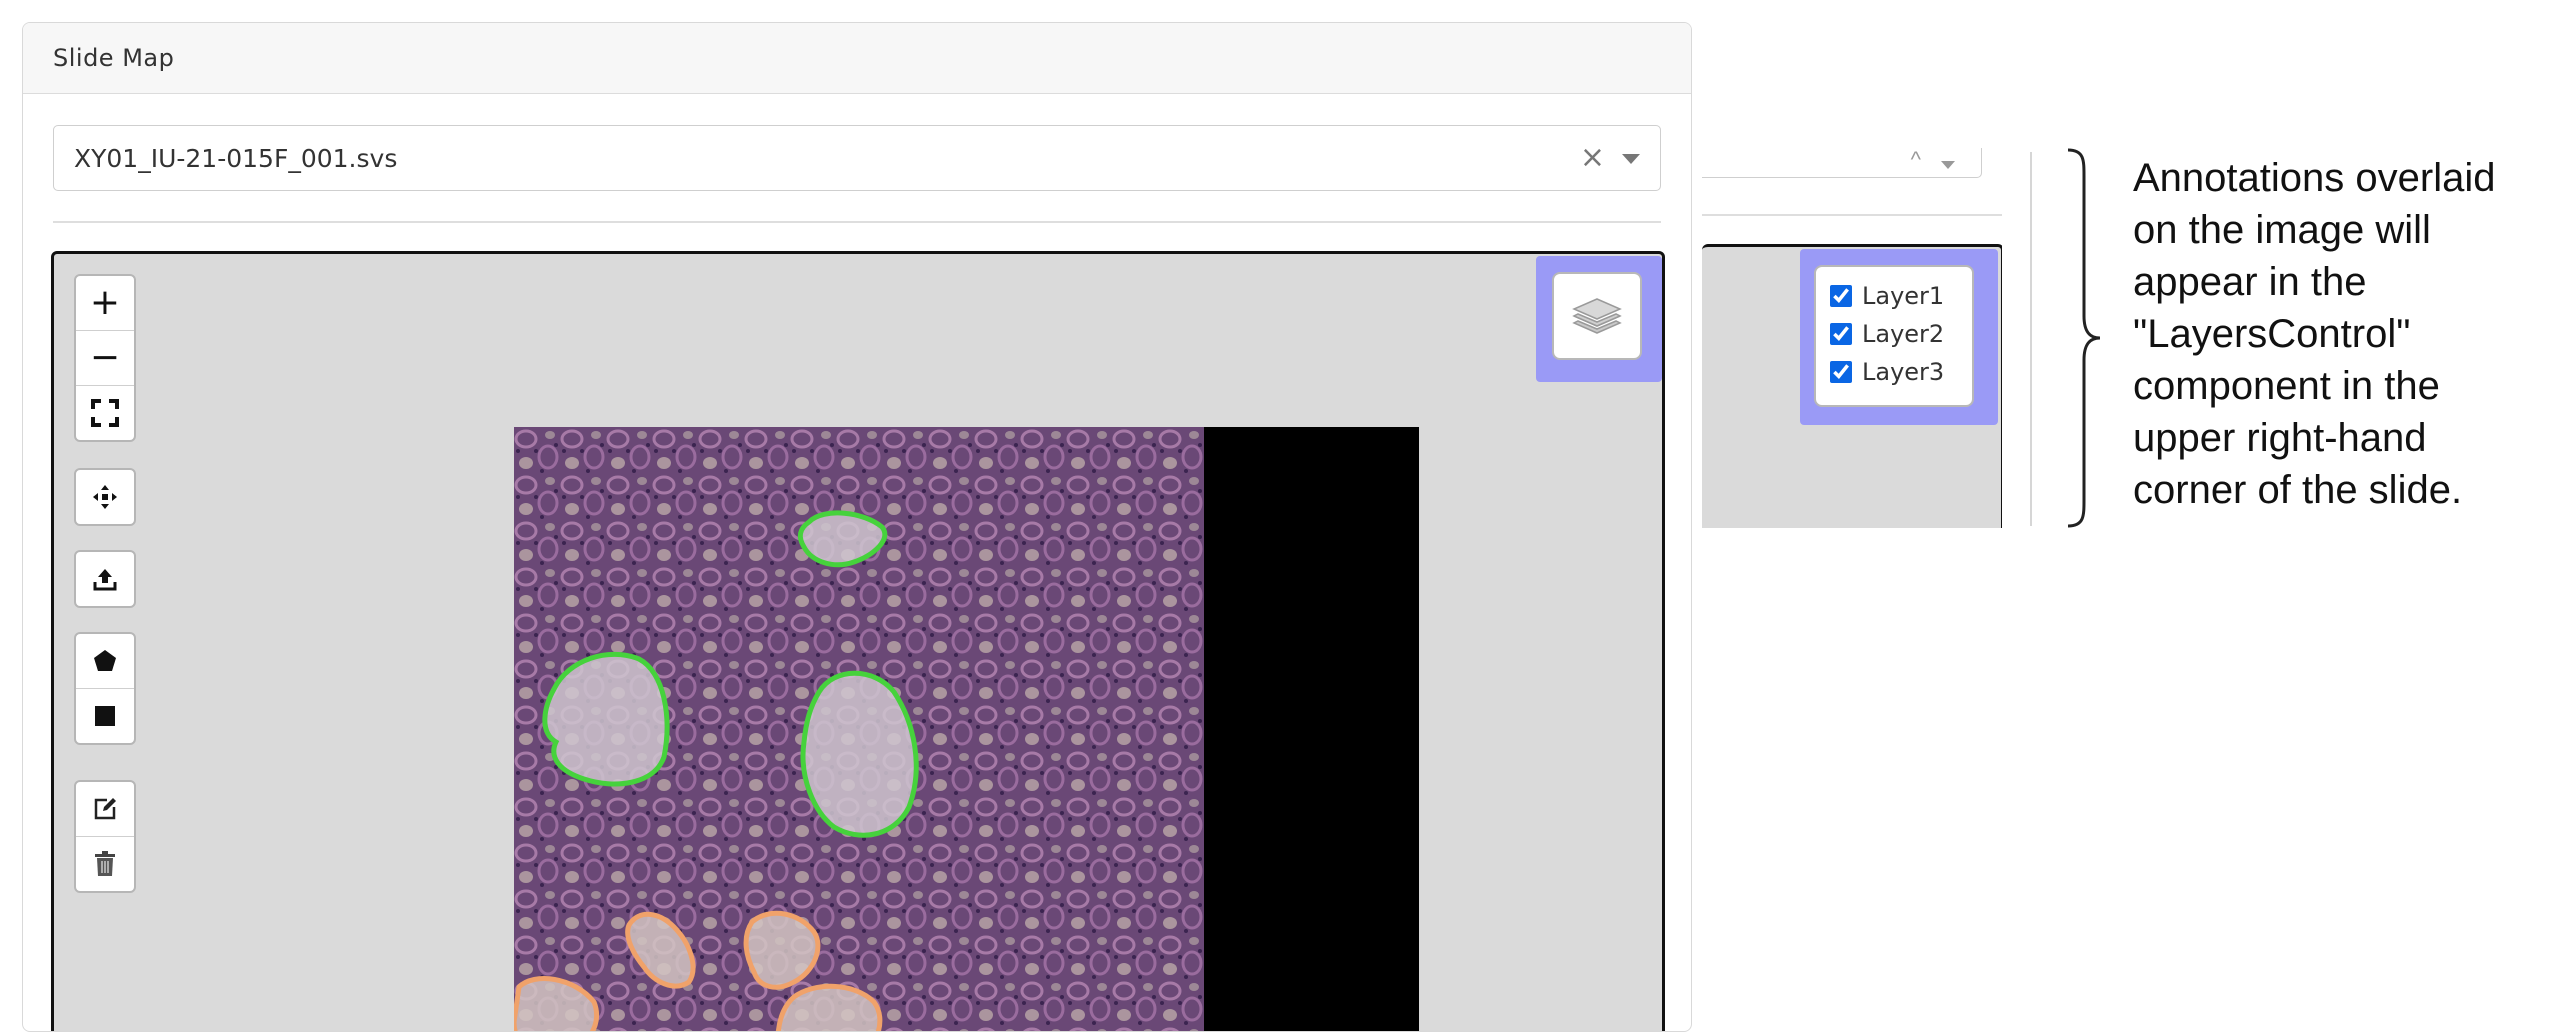  I want to click on move-icon, so click(105, 497).